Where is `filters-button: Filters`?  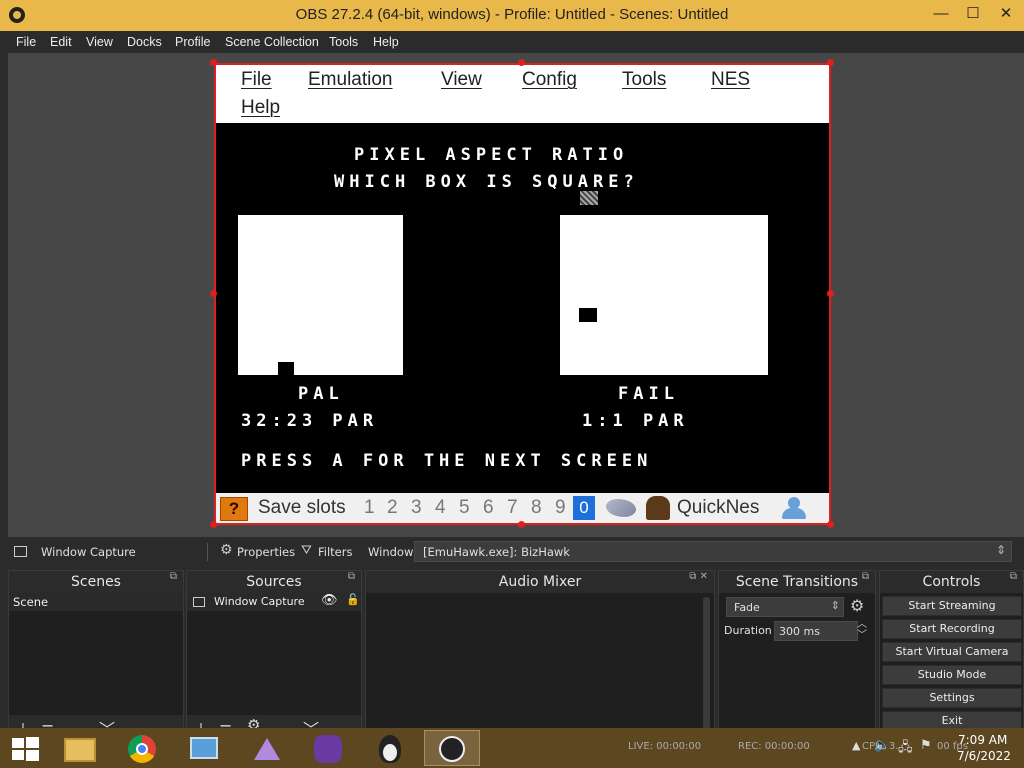
filters-button: Filters is located at coordinates (335, 552).